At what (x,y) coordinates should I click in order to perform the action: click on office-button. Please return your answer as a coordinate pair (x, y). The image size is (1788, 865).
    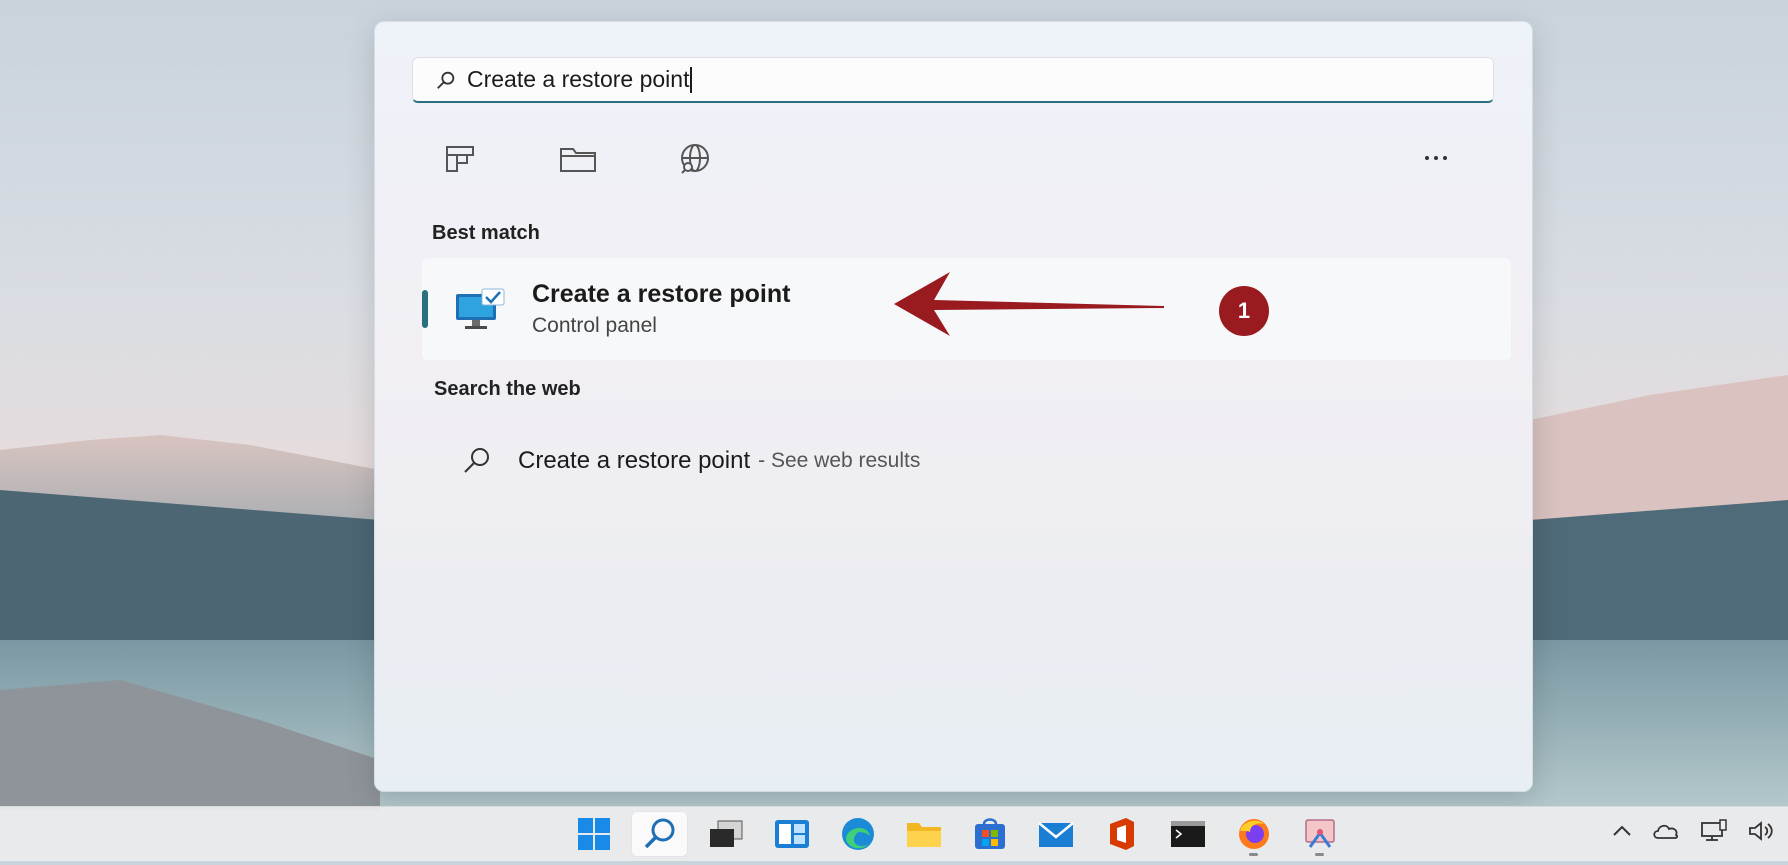
    Looking at the image, I should click on (1121, 834).